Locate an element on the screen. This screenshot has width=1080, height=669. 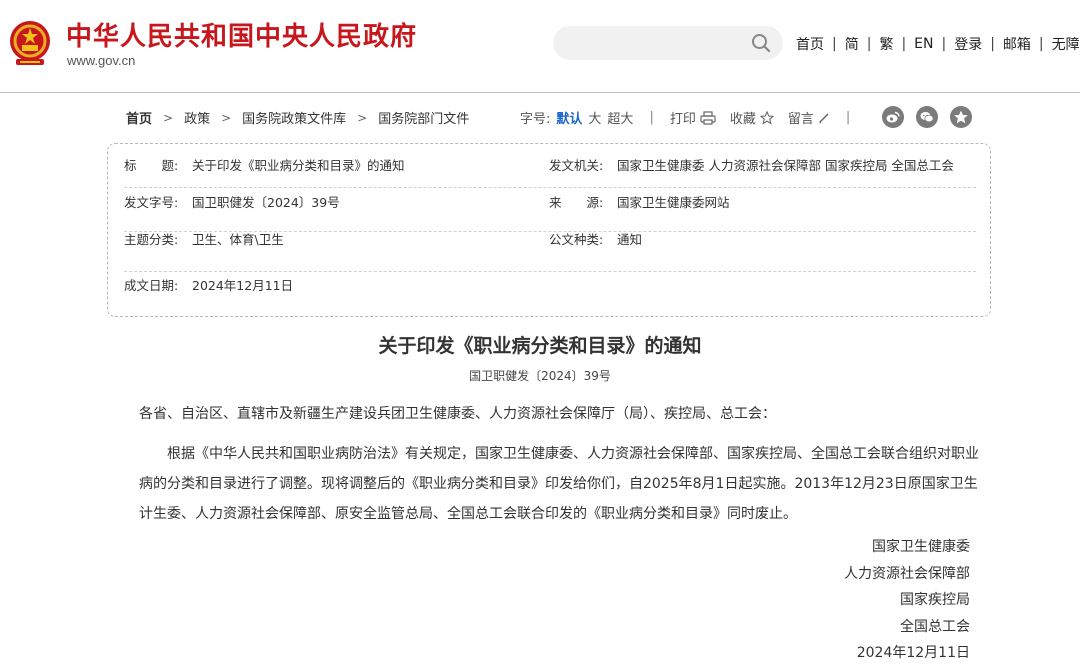
metadata-label: 发文字号: is located at coordinates (151, 202).